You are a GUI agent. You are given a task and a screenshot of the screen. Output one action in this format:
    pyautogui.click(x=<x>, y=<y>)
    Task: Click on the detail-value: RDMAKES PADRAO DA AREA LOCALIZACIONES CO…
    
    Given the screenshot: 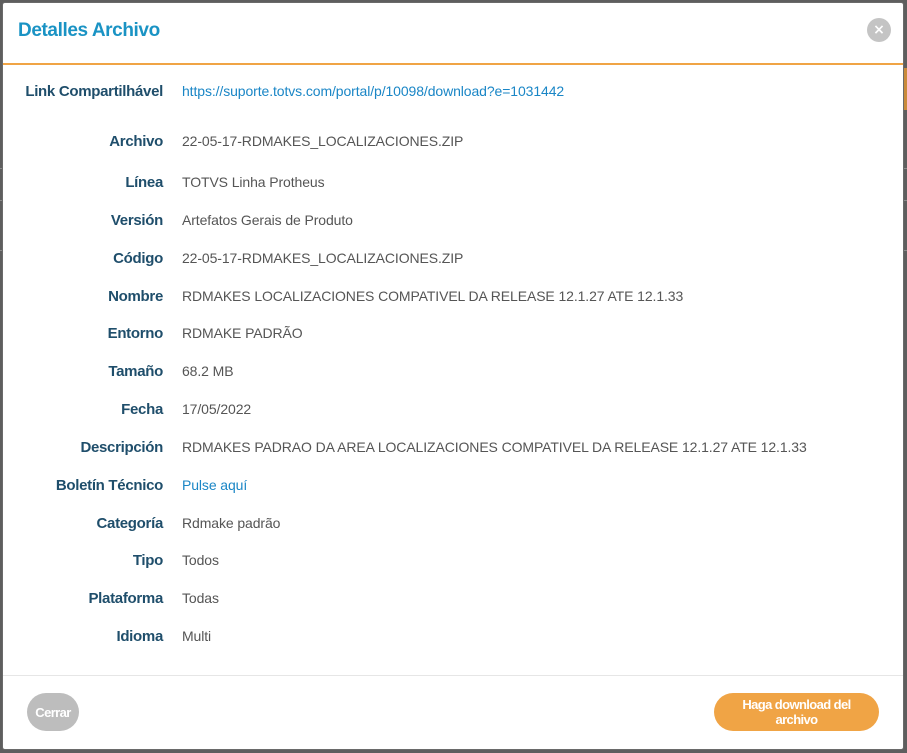 What is the action you would take?
    pyautogui.click(x=494, y=447)
    